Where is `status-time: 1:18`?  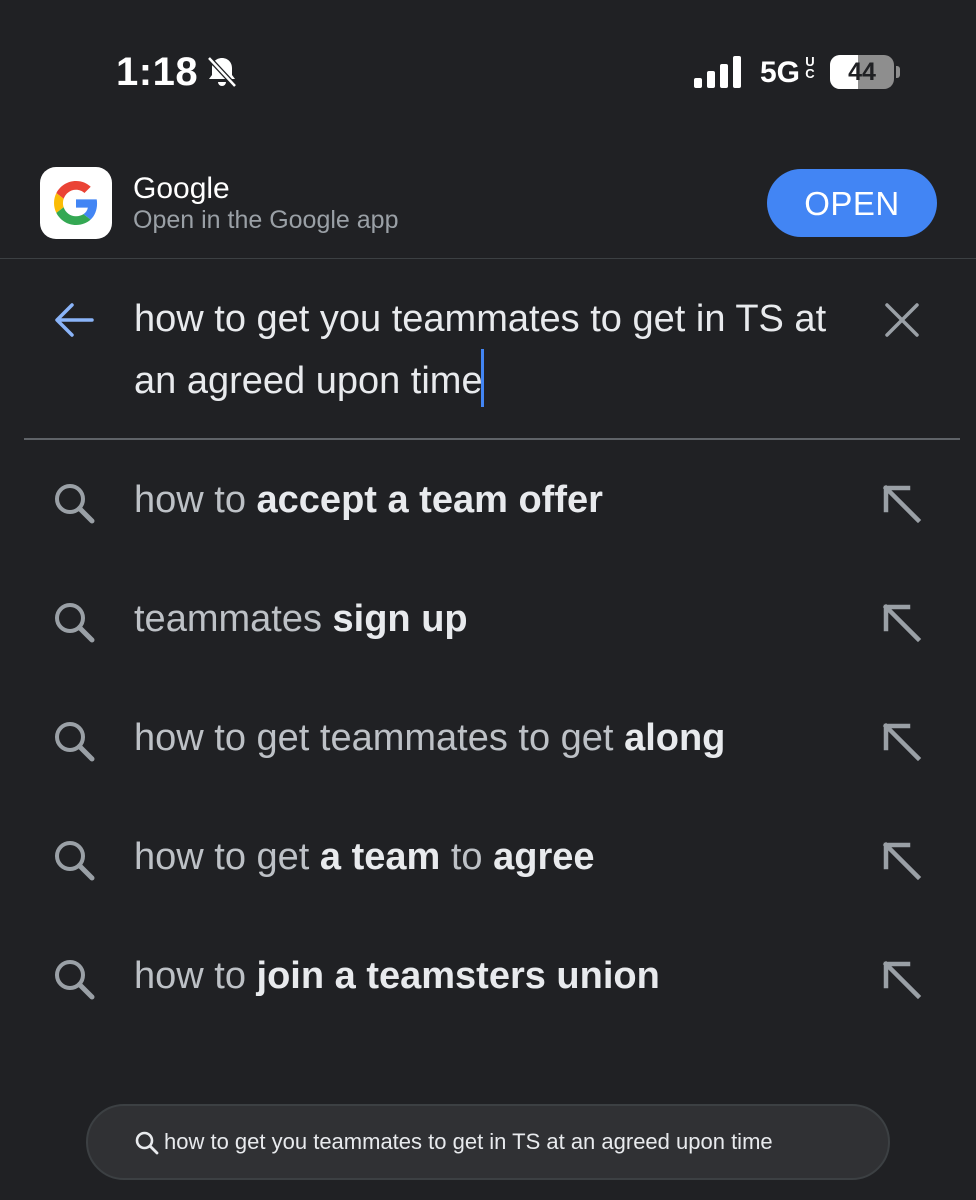 status-time: 1:18 is located at coordinates (157, 72).